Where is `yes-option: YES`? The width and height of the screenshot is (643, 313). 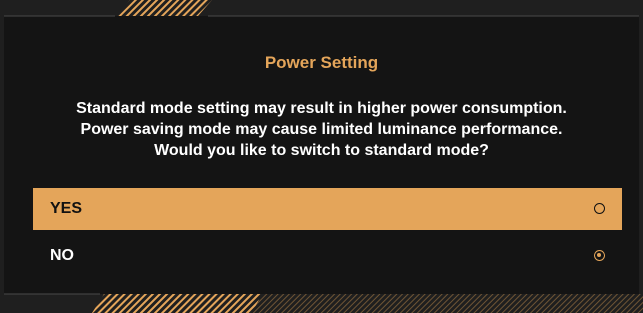 yes-option: YES is located at coordinates (327, 209).